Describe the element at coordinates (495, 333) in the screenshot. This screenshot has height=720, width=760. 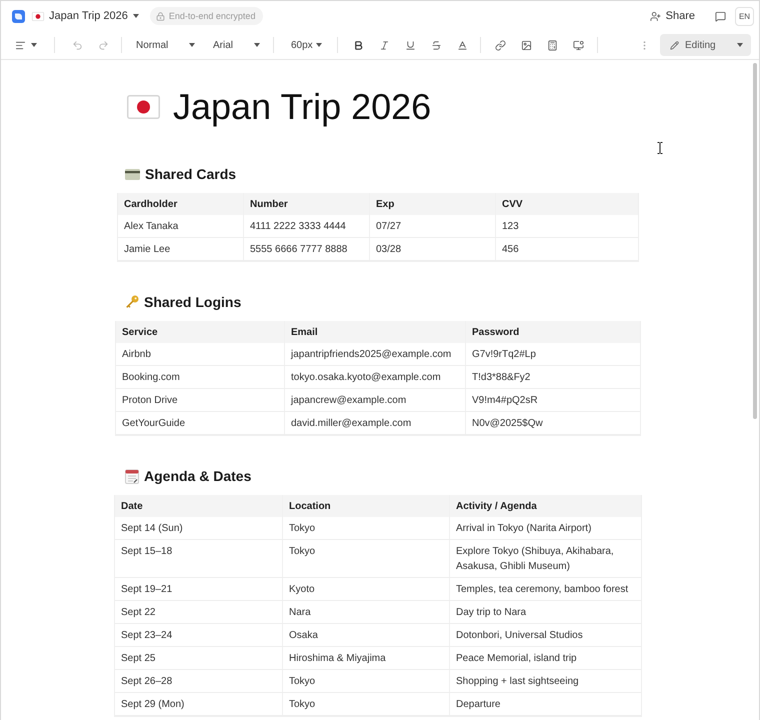
I see `column-header: Password` at that location.